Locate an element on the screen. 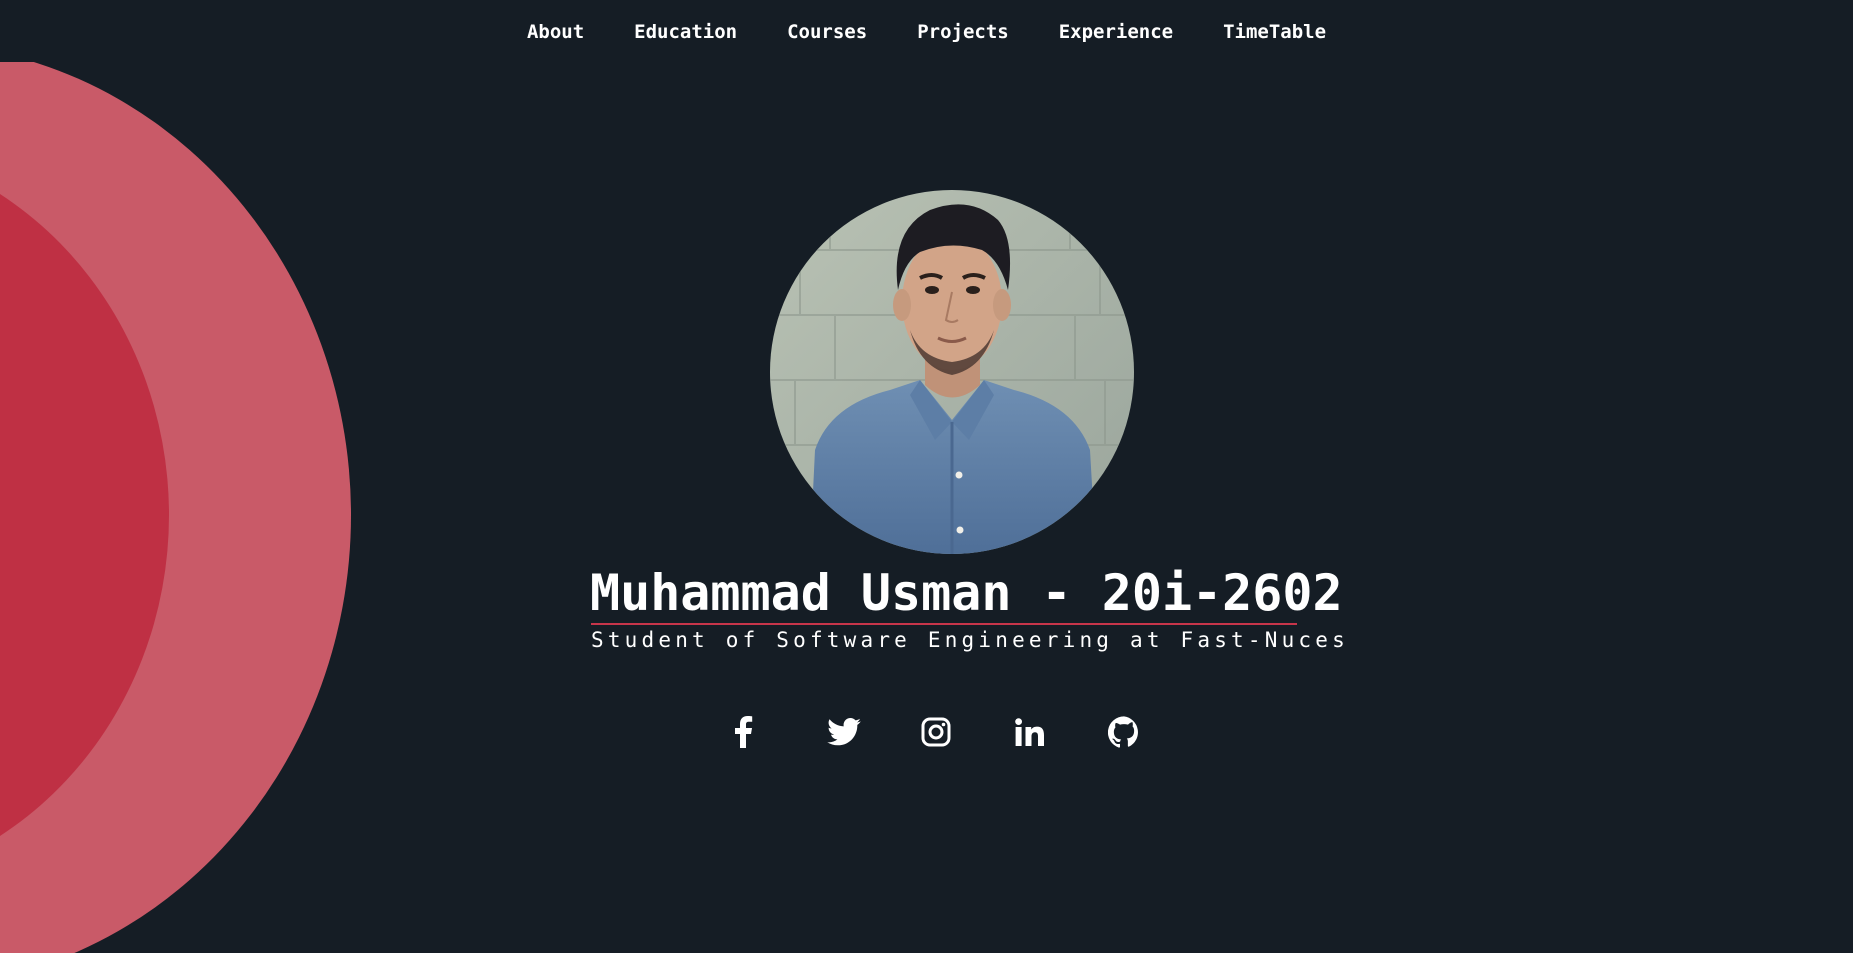 The height and width of the screenshot is (953, 1853). nav-item-projects: Projects is located at coordinates (963, 32).